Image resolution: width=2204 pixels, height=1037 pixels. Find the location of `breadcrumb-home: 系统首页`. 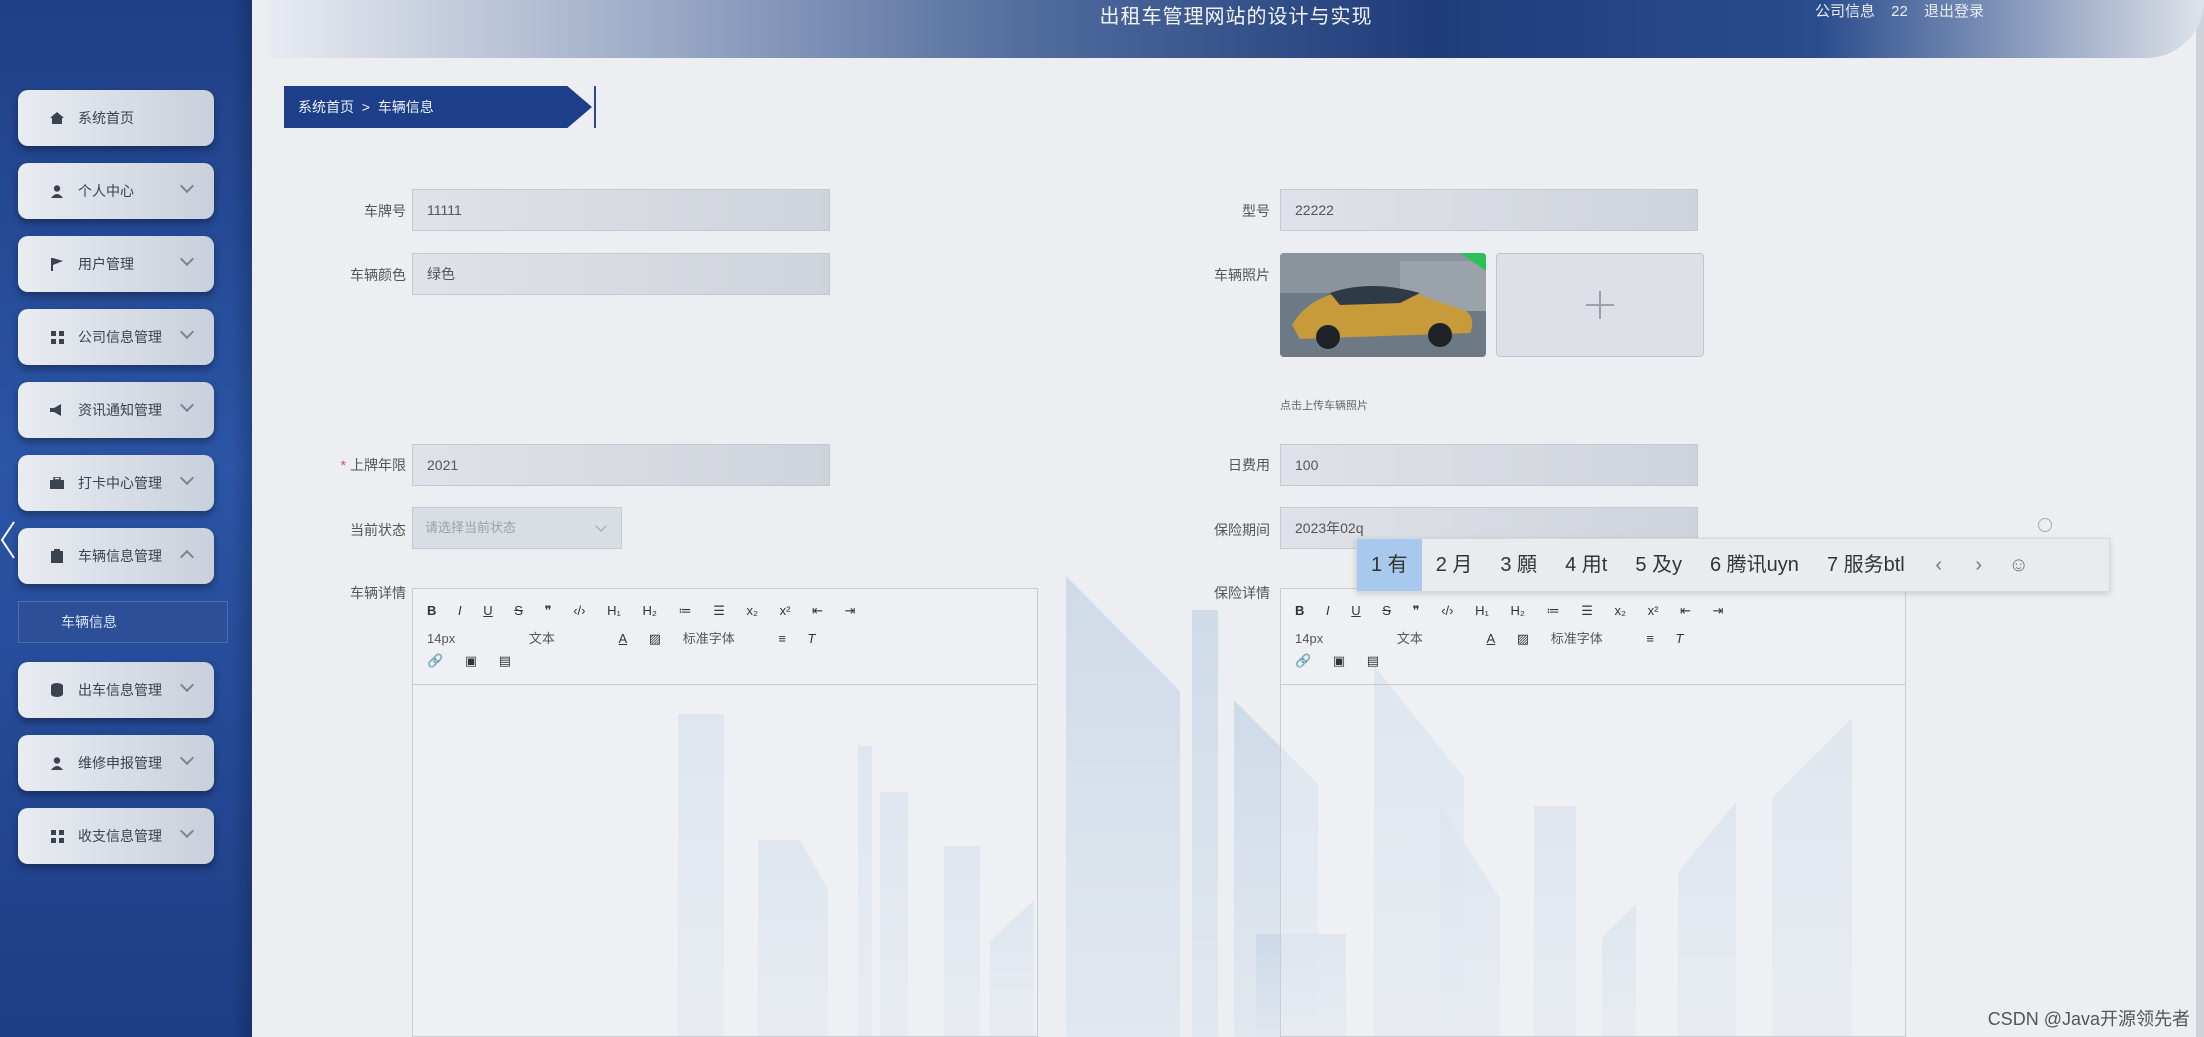

breadcrumb-home: 系统首页 is located at coordinates (326, 107).